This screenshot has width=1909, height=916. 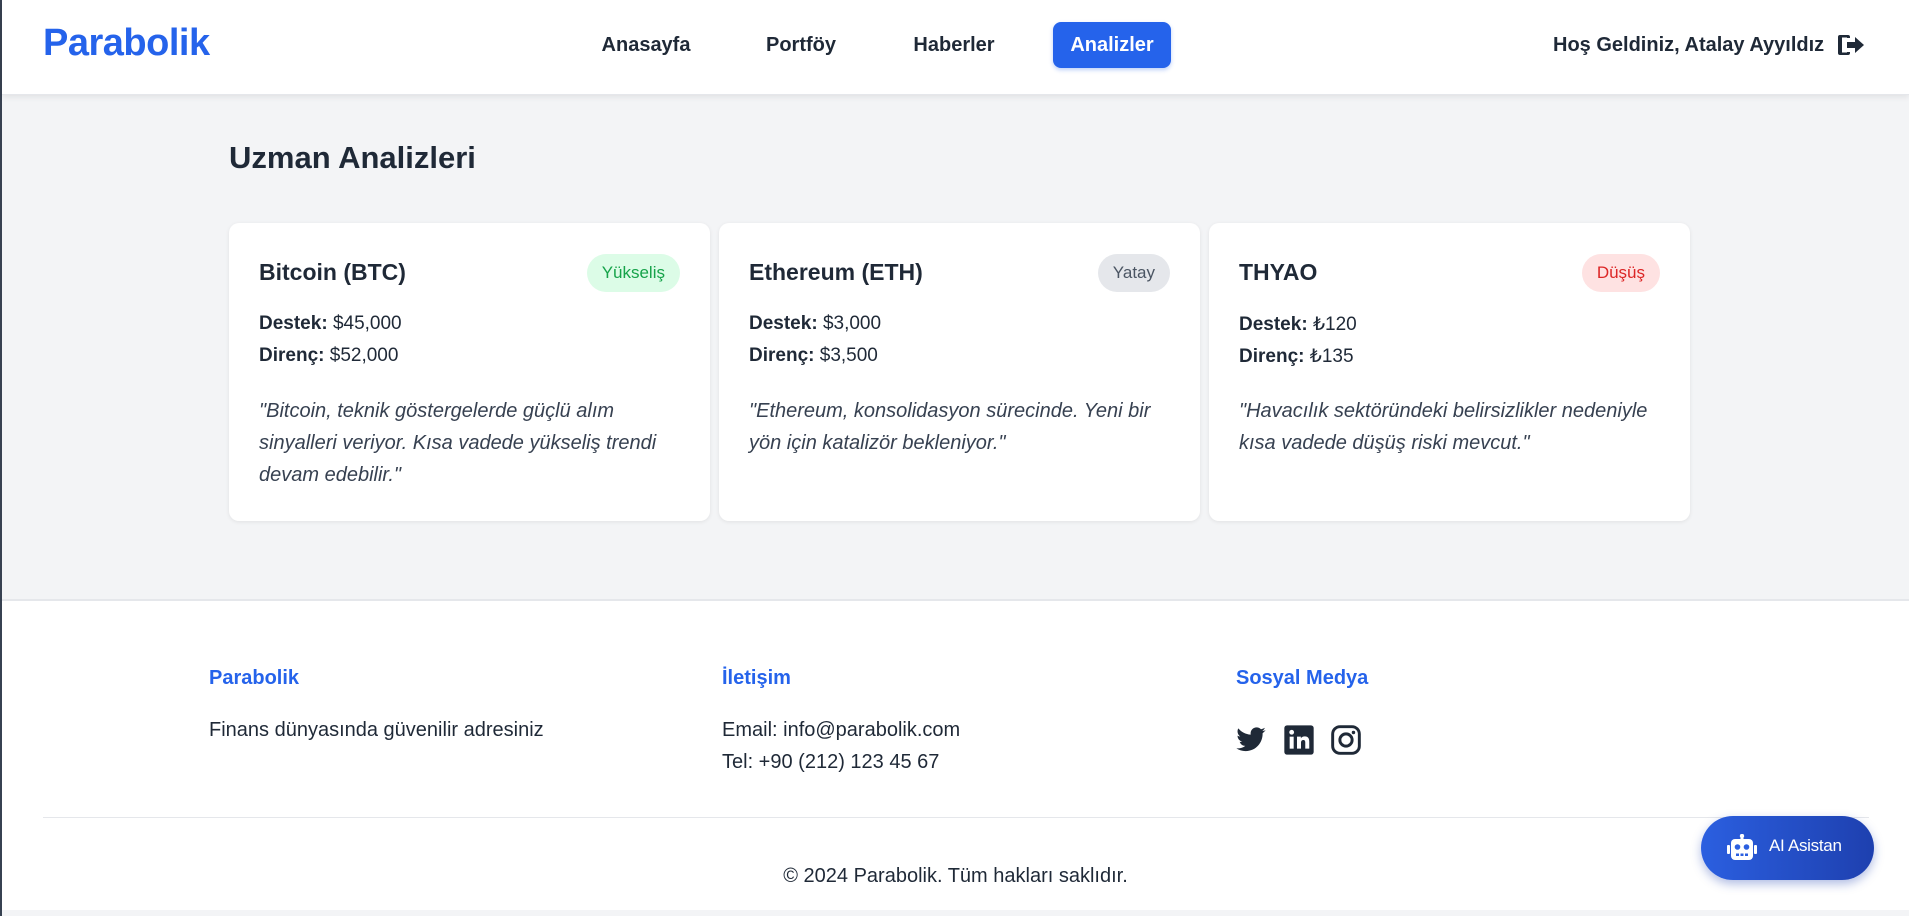 I want to click on page-title: Uzman Analizleri, so click(x=352, y=157).